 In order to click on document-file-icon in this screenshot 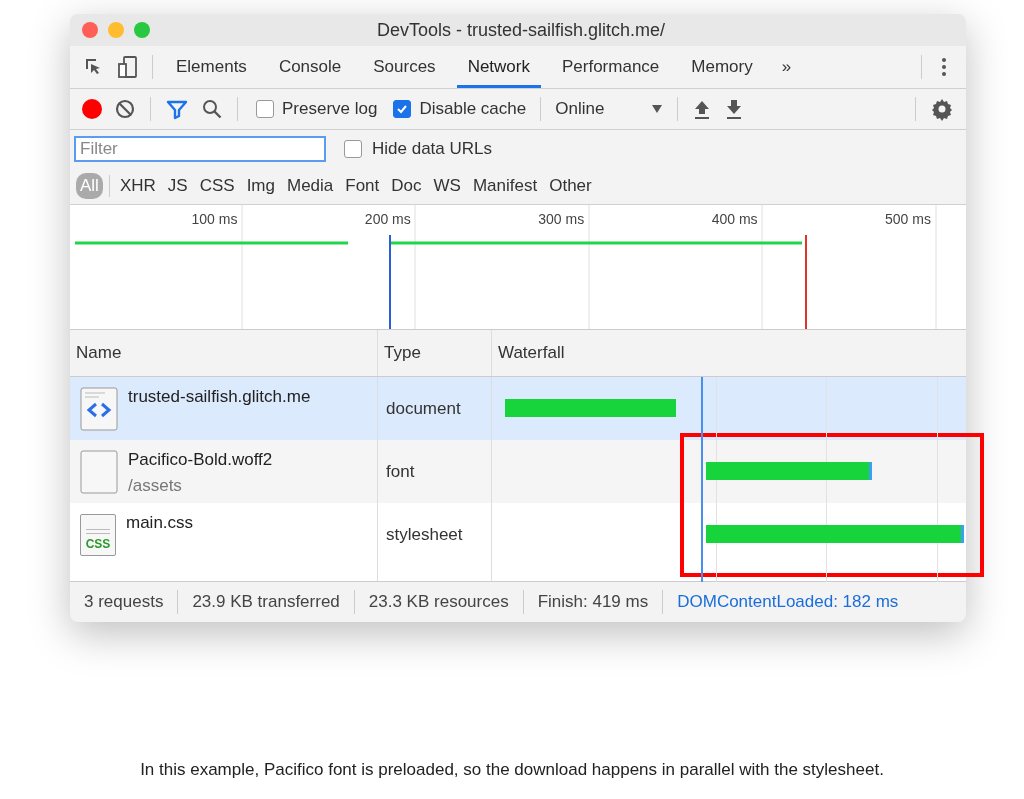, I will do `click(99, 408)`.